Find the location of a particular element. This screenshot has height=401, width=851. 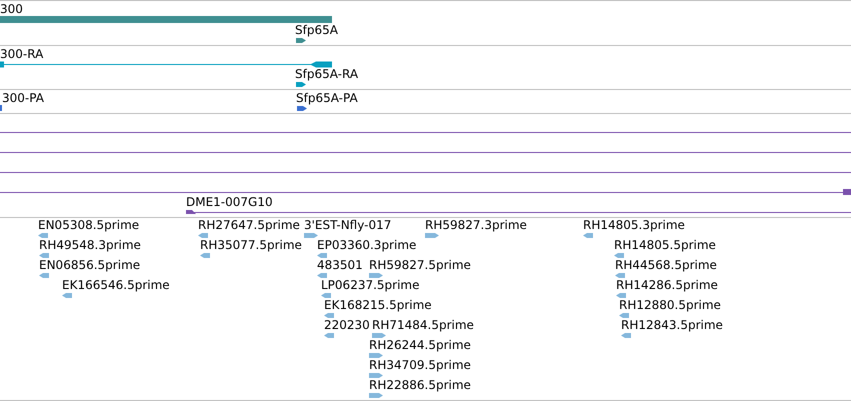

feature-label: RH14286.5prime is located at coordinates (667, 285).